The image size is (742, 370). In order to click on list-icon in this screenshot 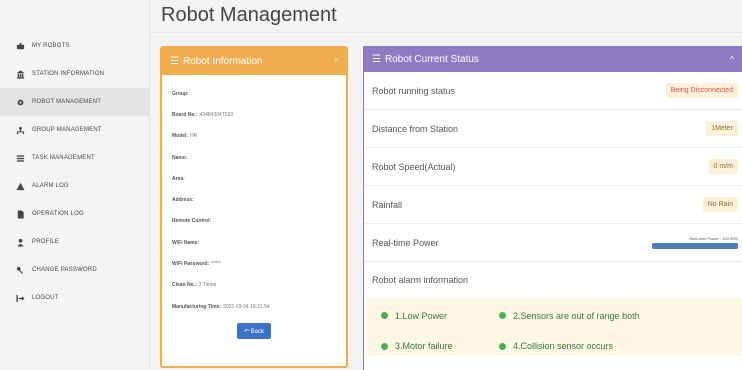, I will do `click(20, 158)`.